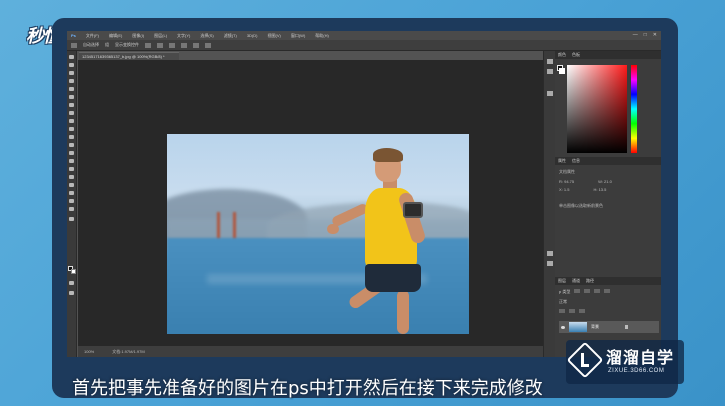  I want to click on menu-layer: 图层(L), so click(160, 35).